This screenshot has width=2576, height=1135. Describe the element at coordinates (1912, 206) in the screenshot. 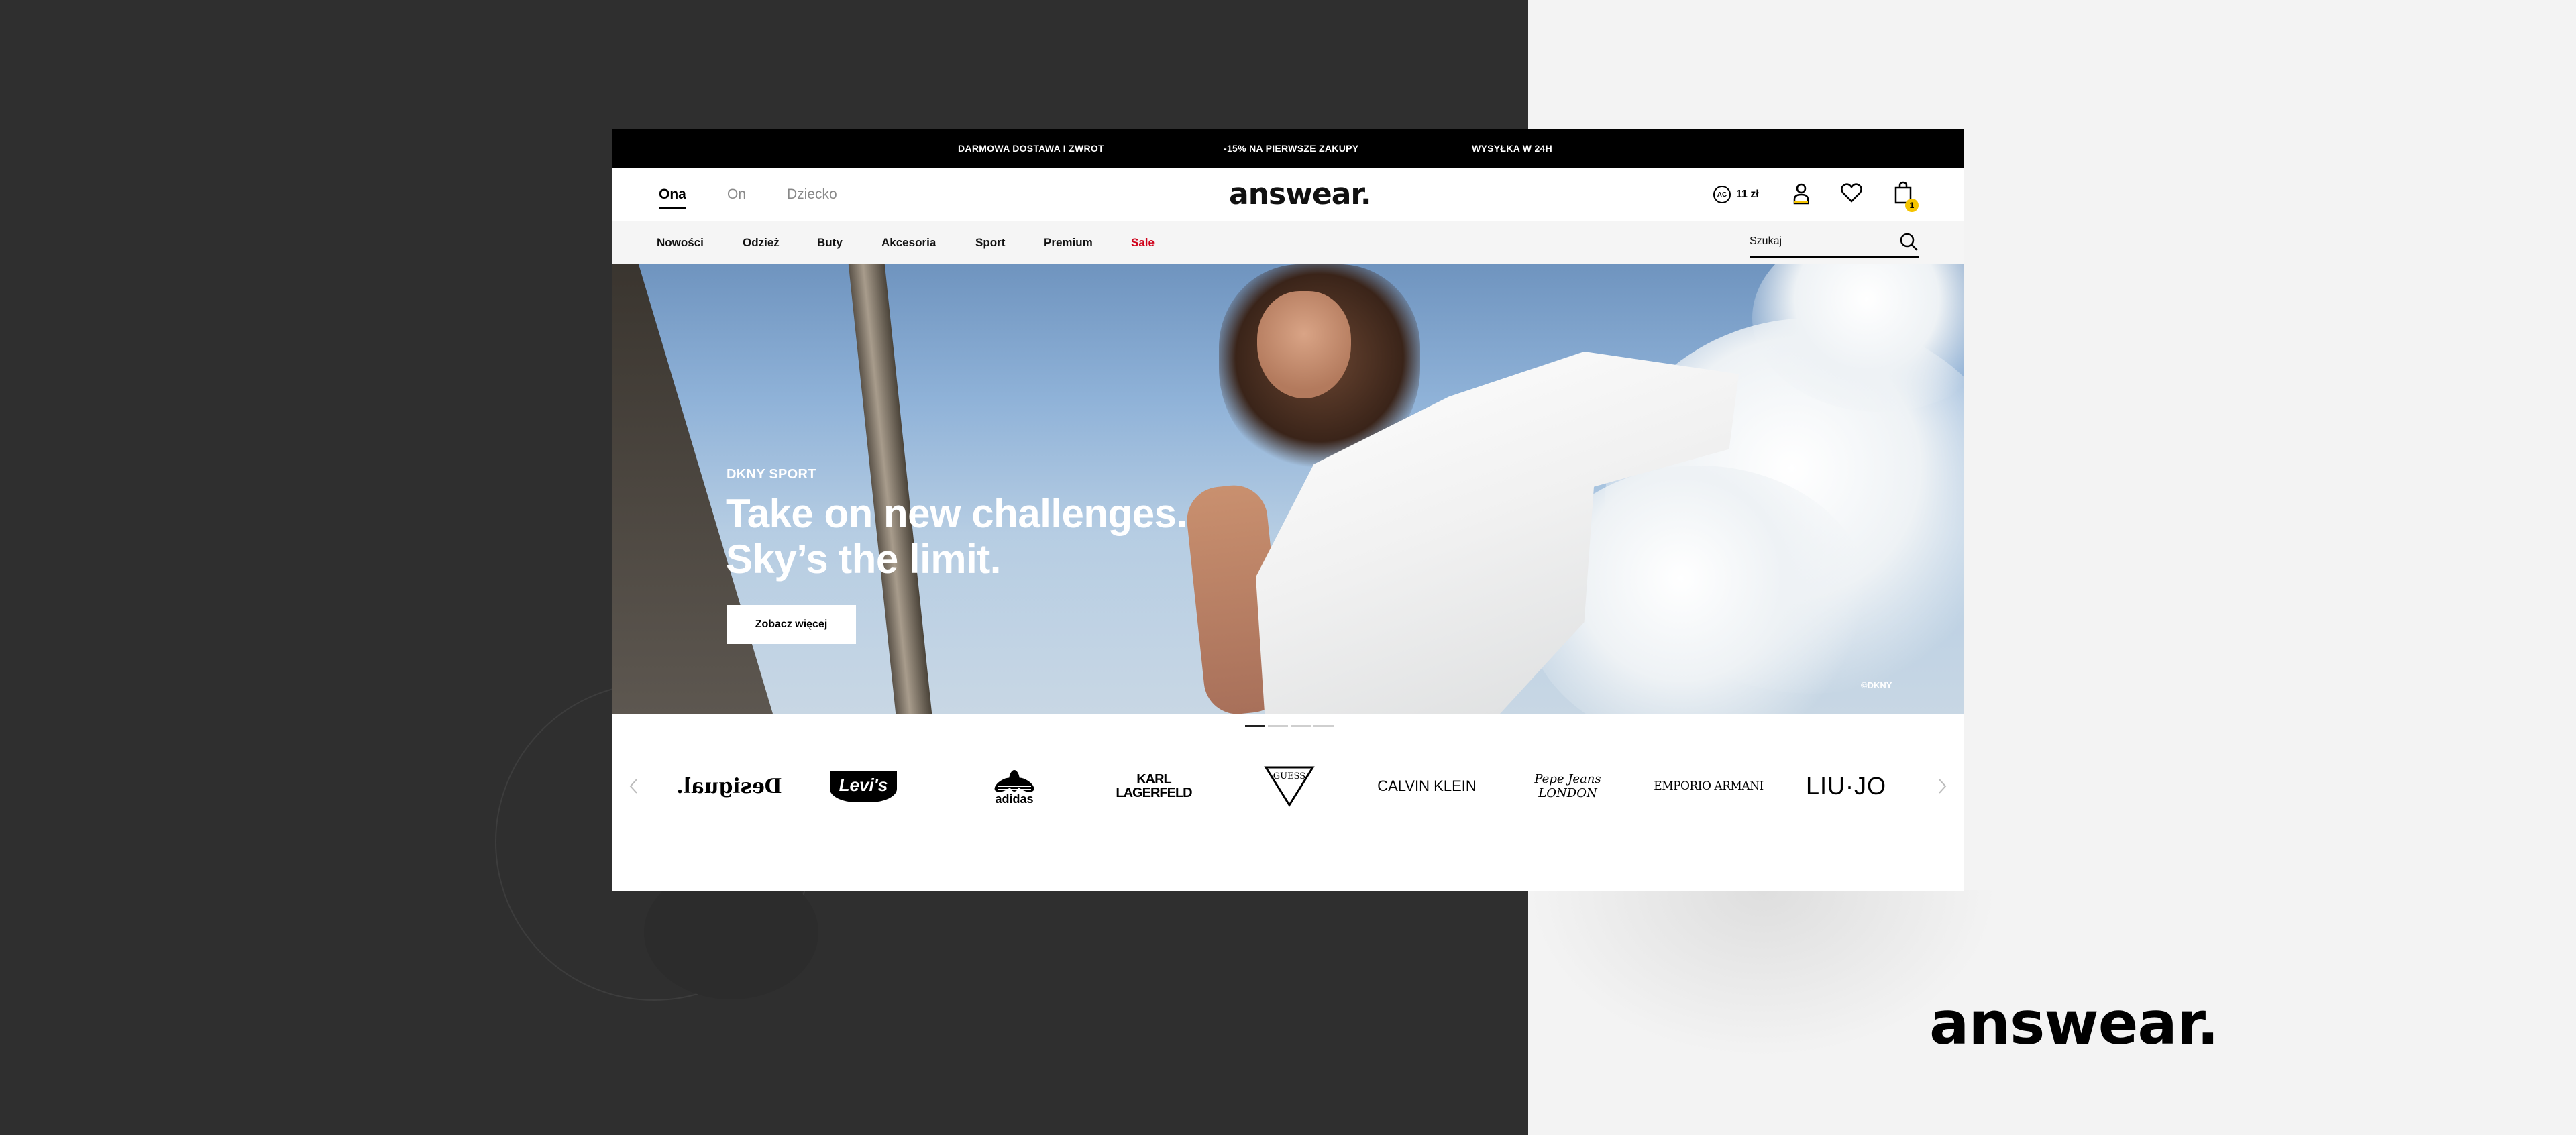

I see `cart-count-badge: 1` at that location.